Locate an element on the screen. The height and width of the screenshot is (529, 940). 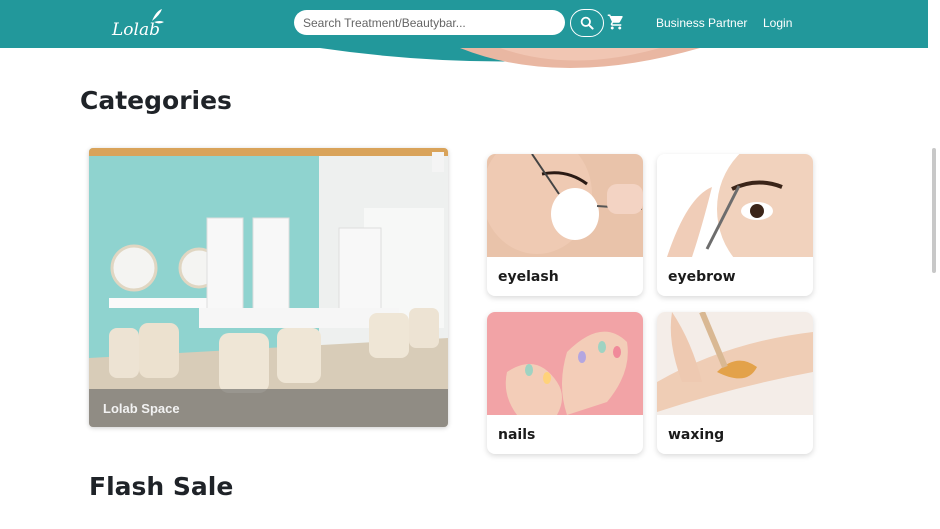
nails-image is located at coordinates (565, 363).